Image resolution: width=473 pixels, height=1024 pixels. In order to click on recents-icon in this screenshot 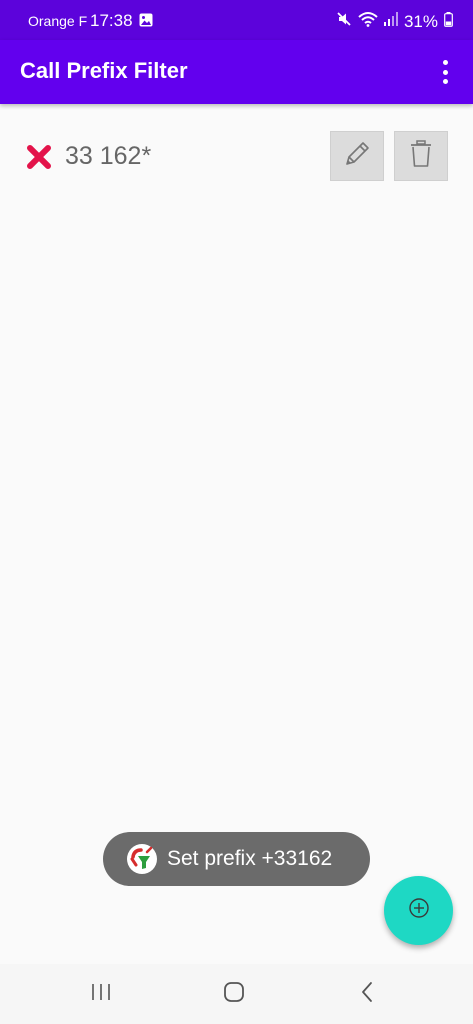, I will do `click(101, 994)`.